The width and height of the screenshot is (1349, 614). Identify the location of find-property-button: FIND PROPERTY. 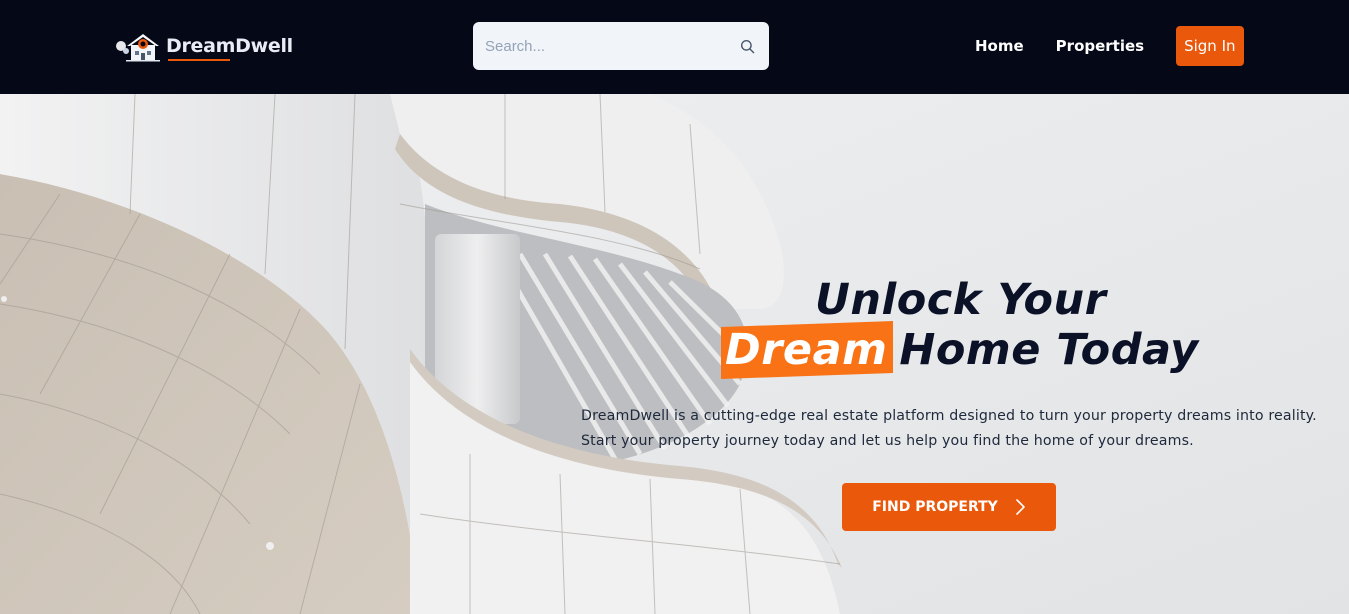
(949, 507).